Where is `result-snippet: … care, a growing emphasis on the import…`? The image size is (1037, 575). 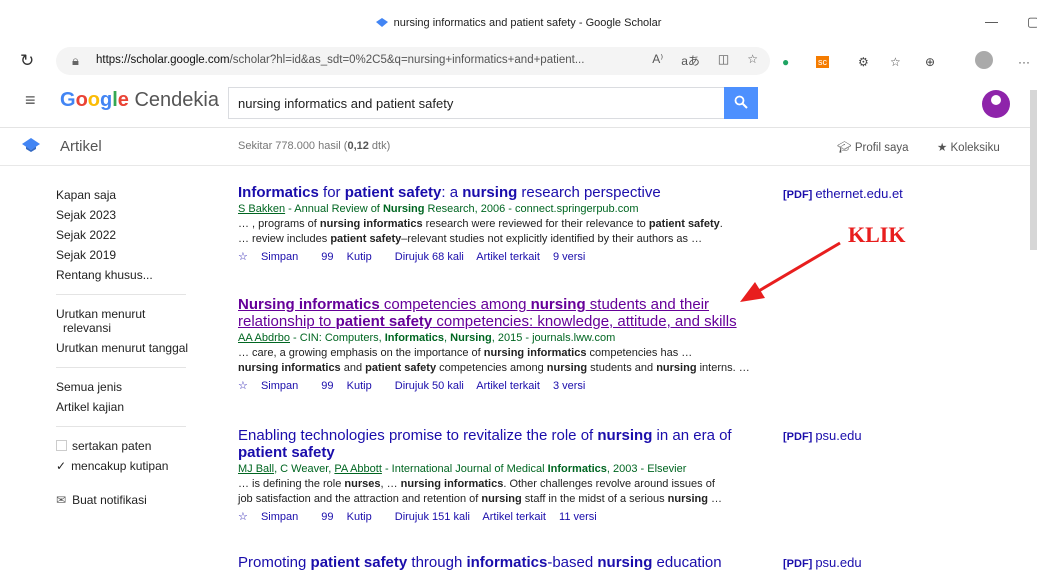
result-snippet: … care, a growing emphasis on the import… is located at coordinates (494, 360).